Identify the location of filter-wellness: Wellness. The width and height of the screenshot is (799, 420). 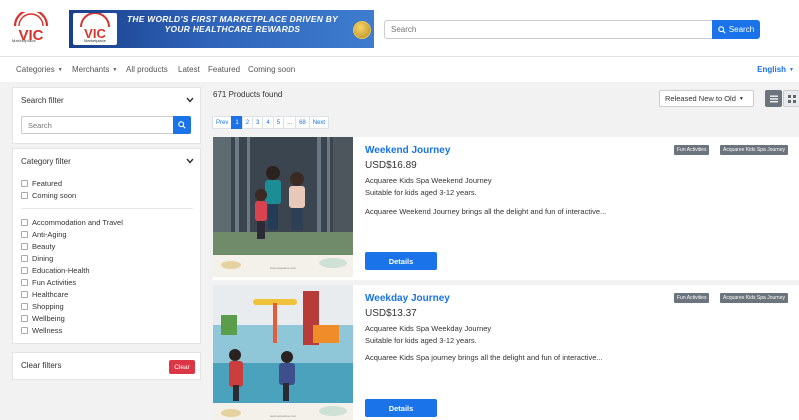
(41, 330).